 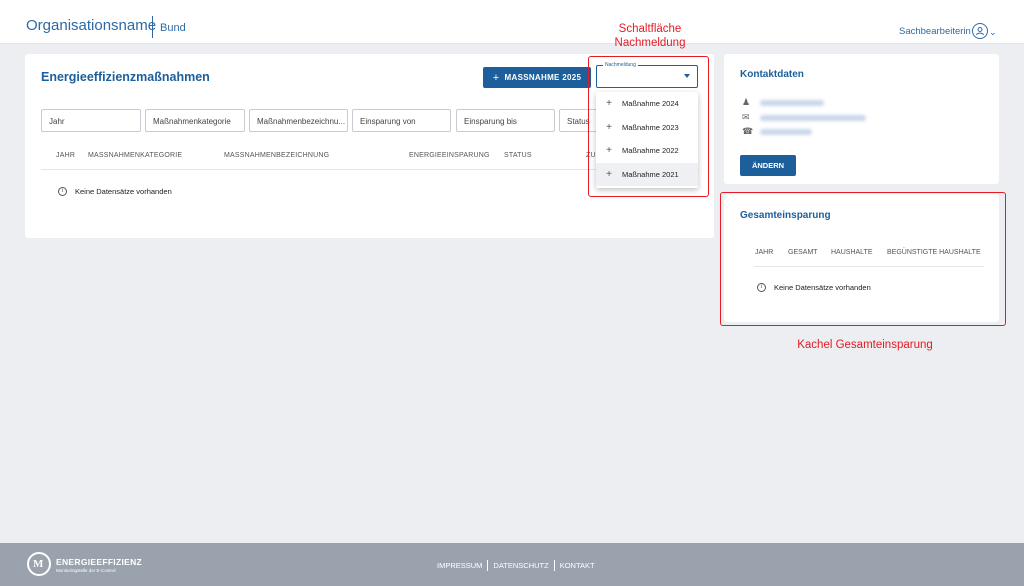 I want to click on annotation-box-total-savings, so click(x=863, y=259).